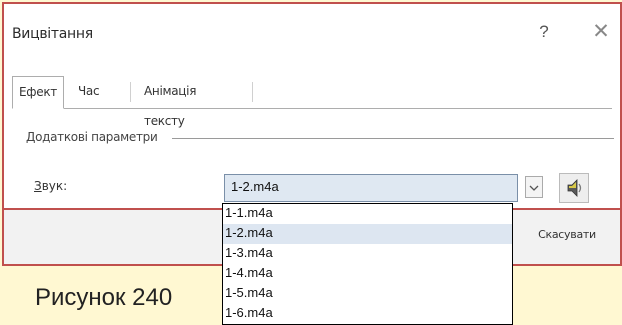 Image resolution: width=622 pixels, height=325 pixels. I want to click on play-sound-button, so click(574, 188).